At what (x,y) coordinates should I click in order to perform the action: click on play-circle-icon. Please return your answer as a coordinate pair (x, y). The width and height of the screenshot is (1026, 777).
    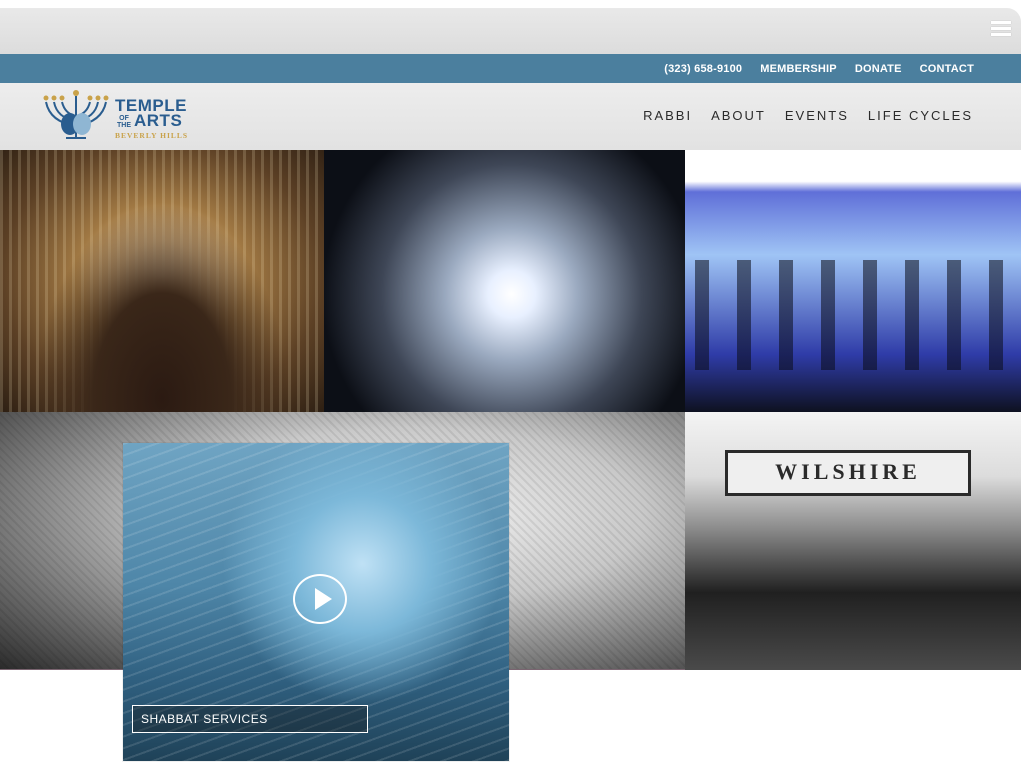
    Looking at the image, I should click on (320, 599).